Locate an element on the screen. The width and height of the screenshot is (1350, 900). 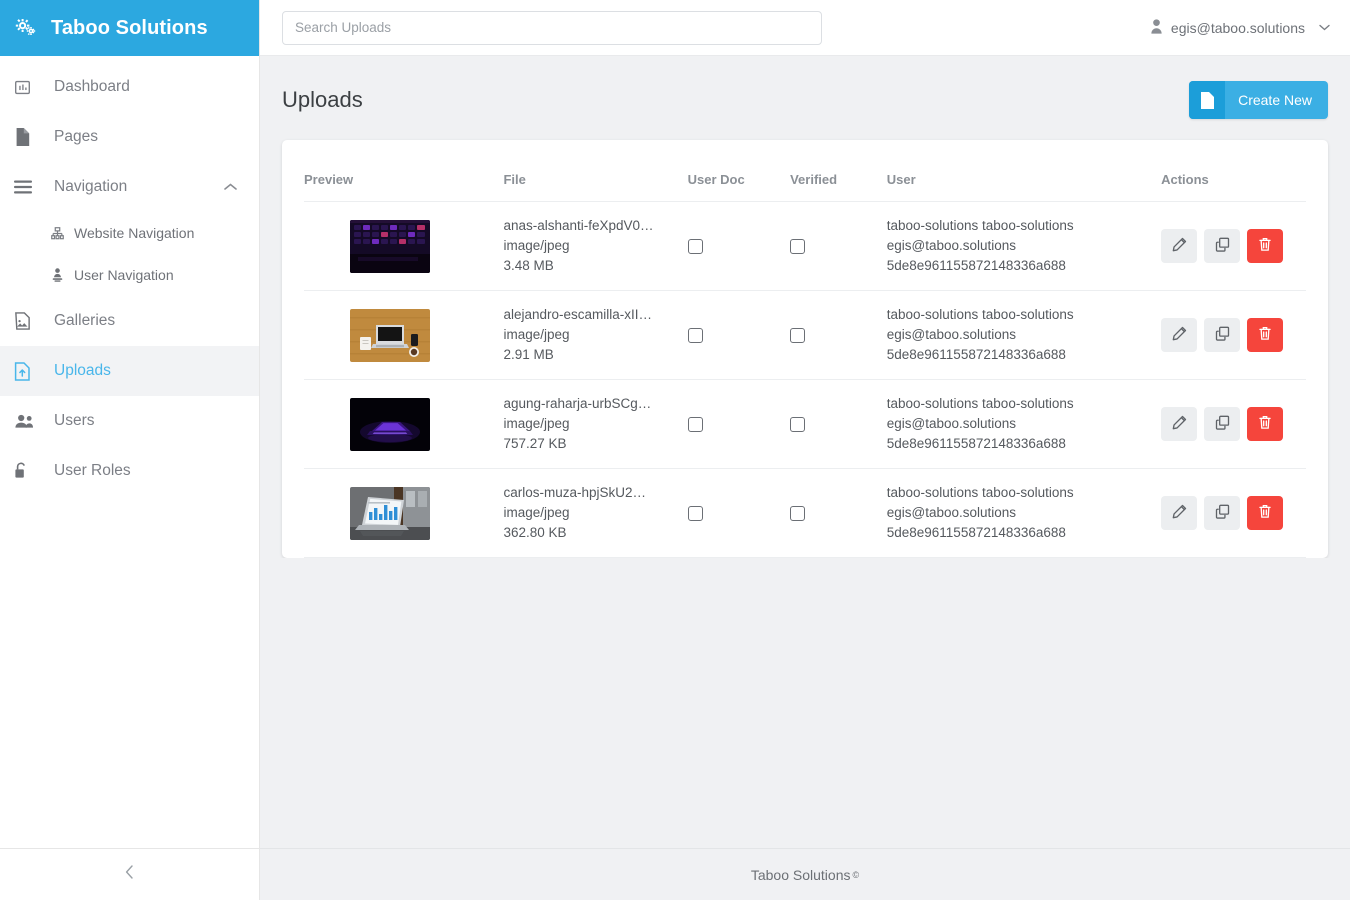
image-icon is located at coordinates (28, 321).